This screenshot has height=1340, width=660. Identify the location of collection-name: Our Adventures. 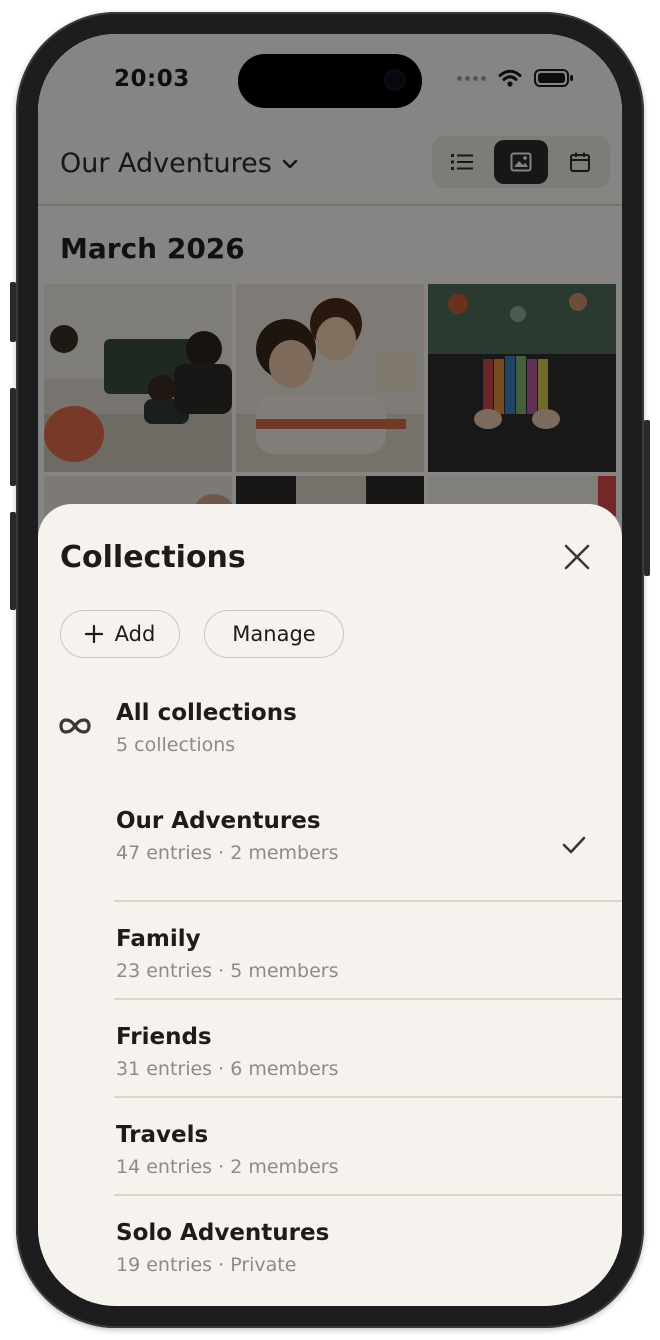
(218, 821).